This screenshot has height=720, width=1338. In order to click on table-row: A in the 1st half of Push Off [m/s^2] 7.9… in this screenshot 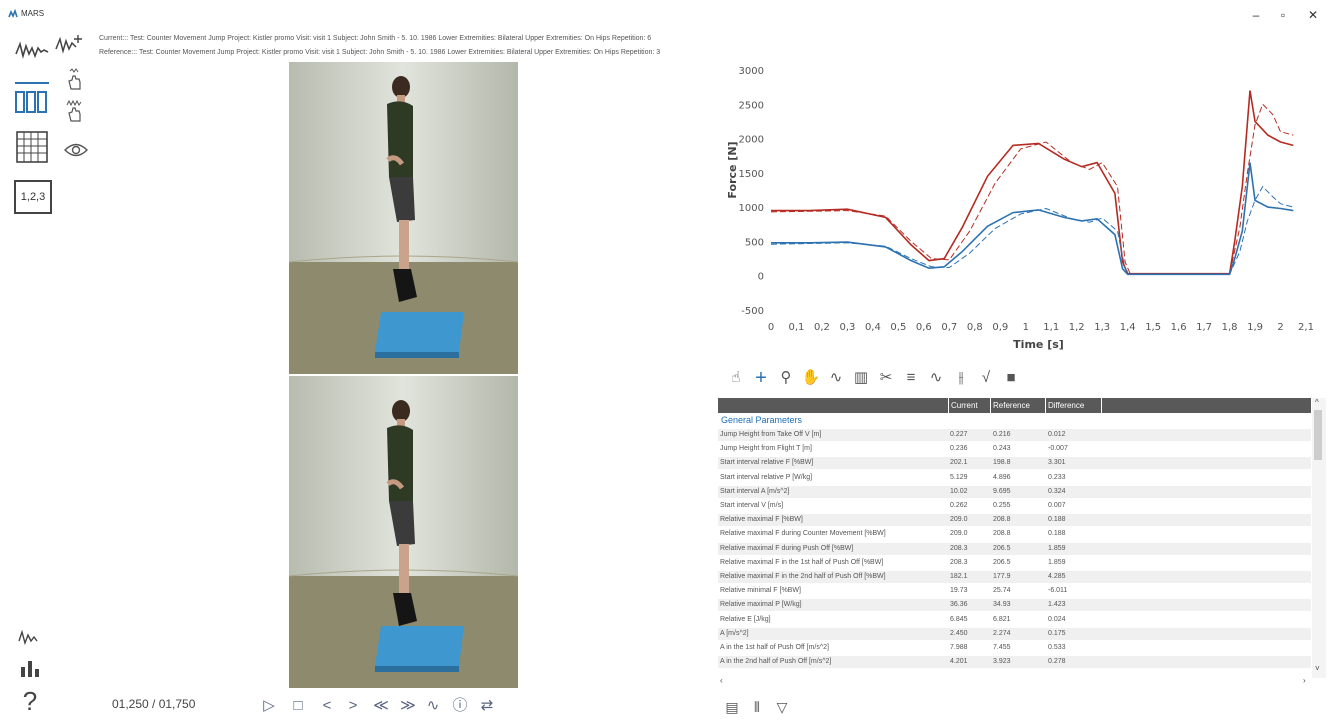, I will do `click(1014, 648)`.